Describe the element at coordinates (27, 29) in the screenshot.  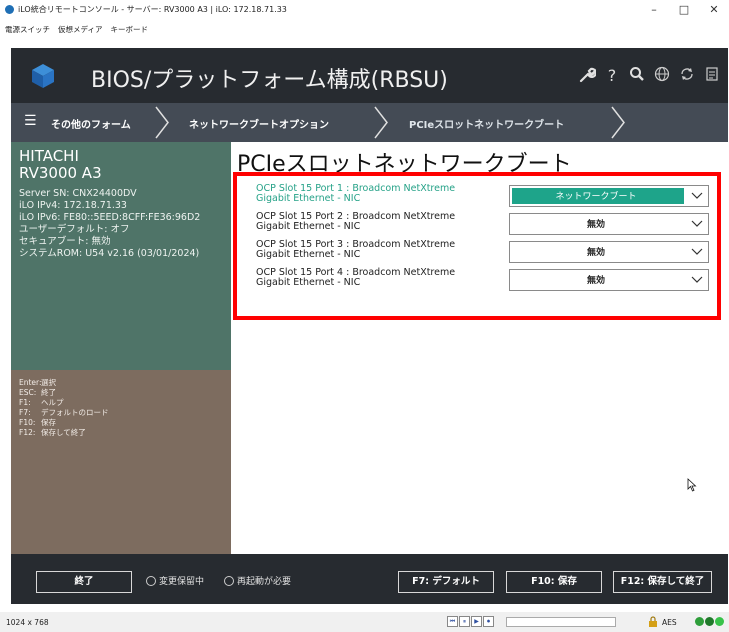
I see `menu-power-switch: 電源スイッチ` at that location.